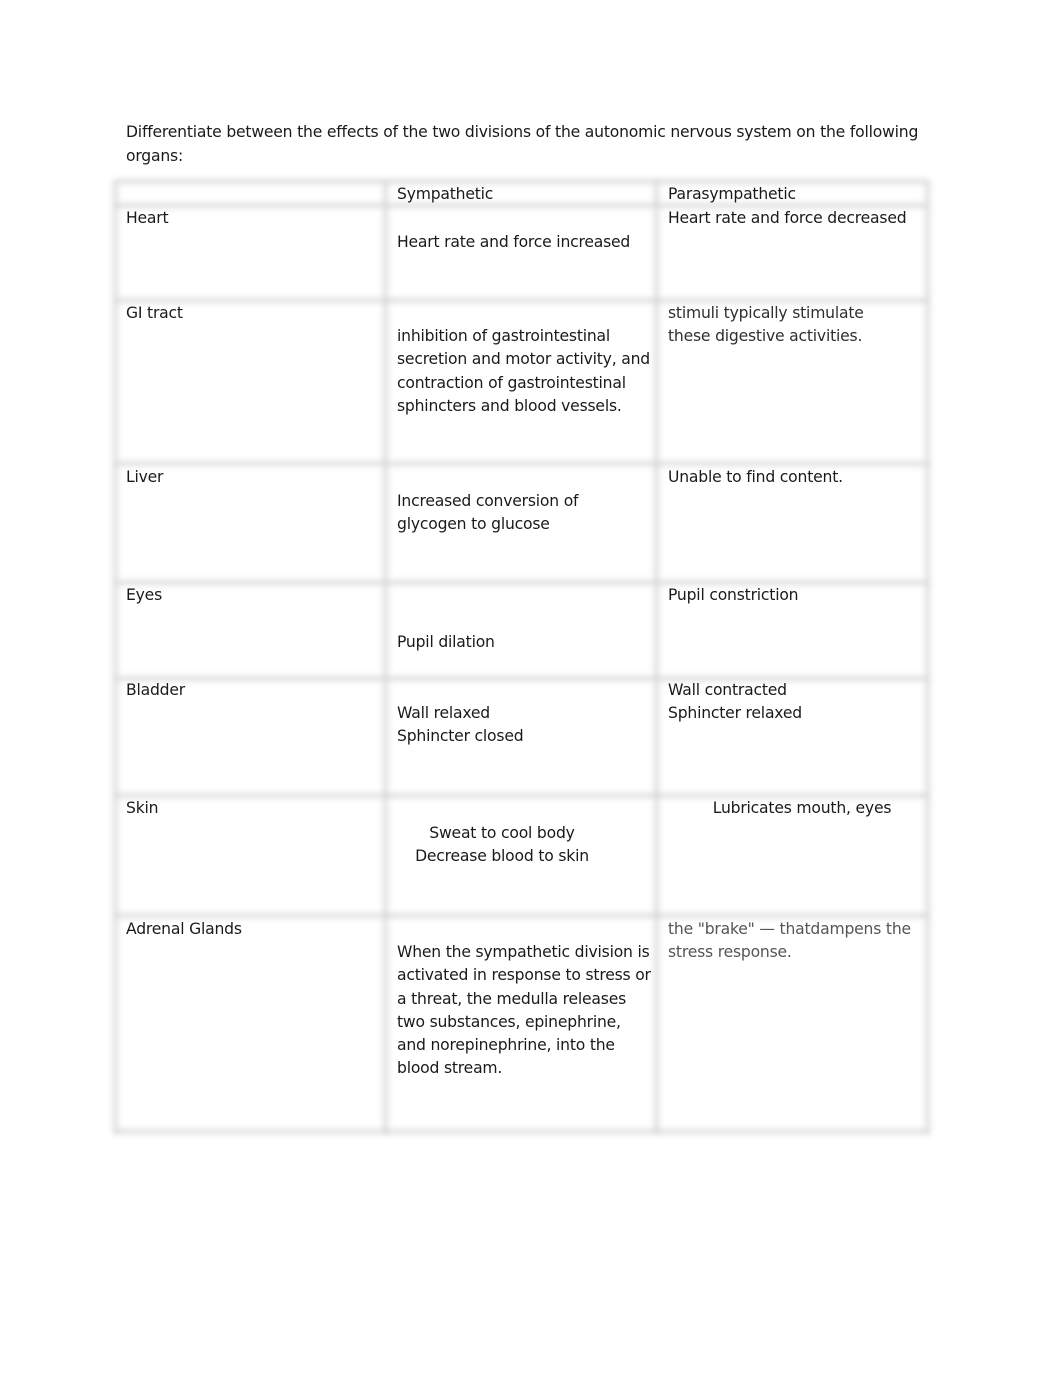 The image size is (1062, 1377). Describe the element at coordinates (514, 242) in the screenshot. I see `heart-sympathetic: Heart rate and force increased` at that location.